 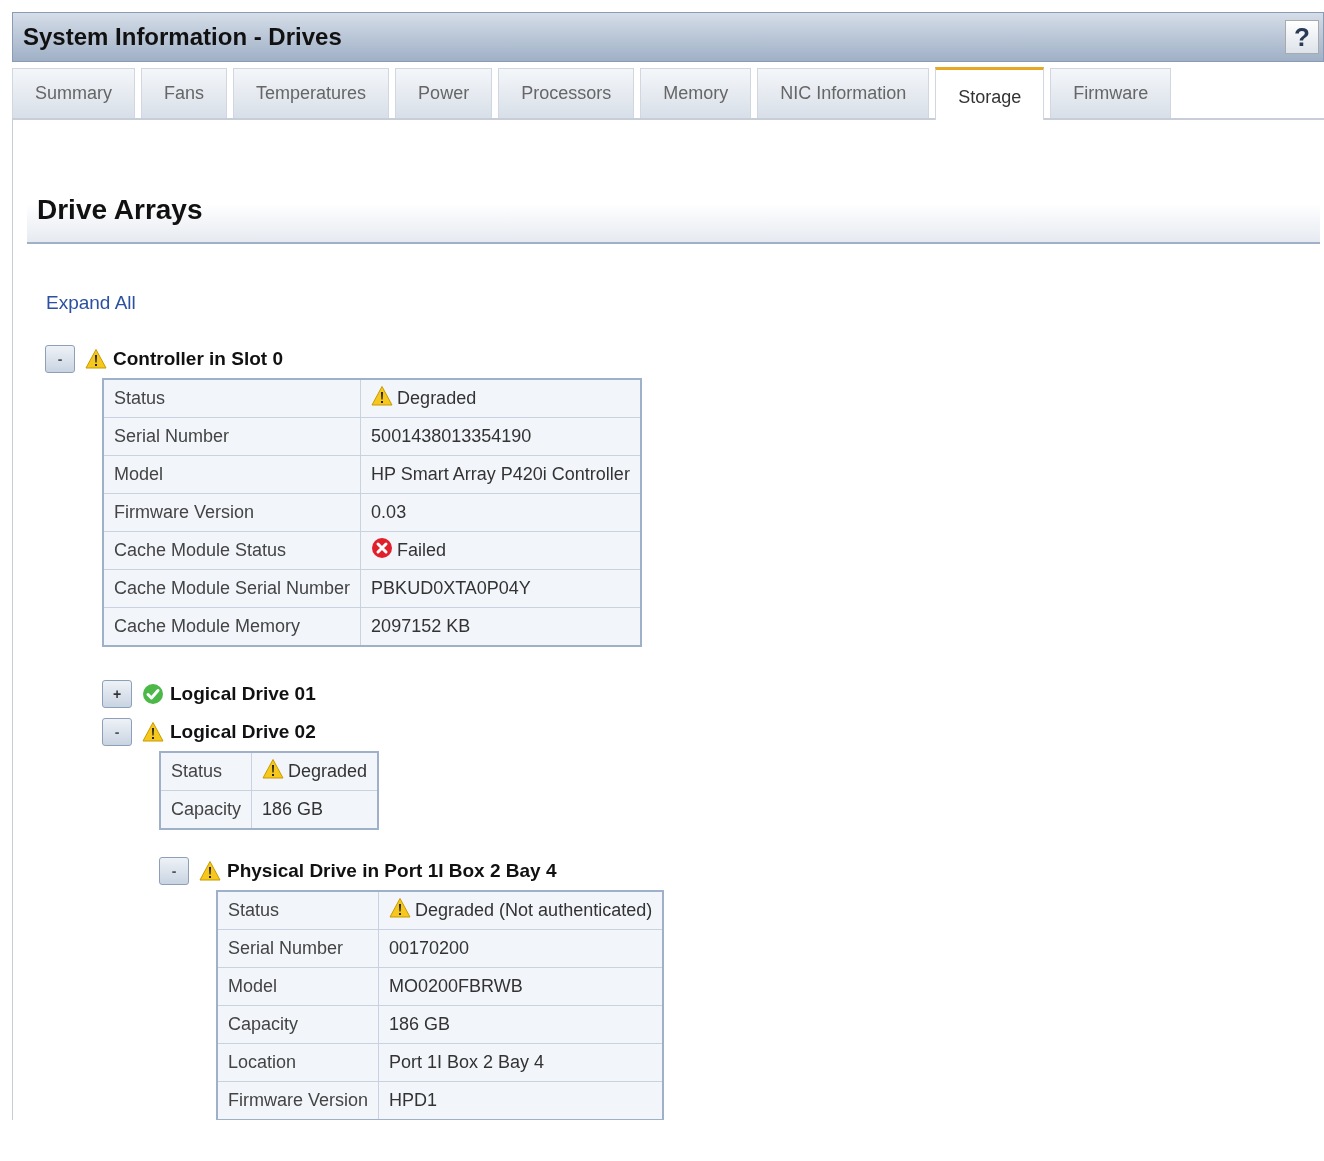 I want to click on tab: Fans, so click(x=184, y=93).